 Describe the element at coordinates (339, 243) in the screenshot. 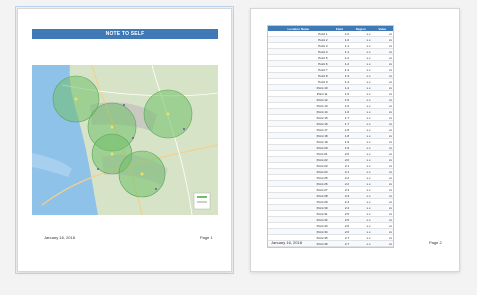

I see `table-cell: 2.7` at that location.